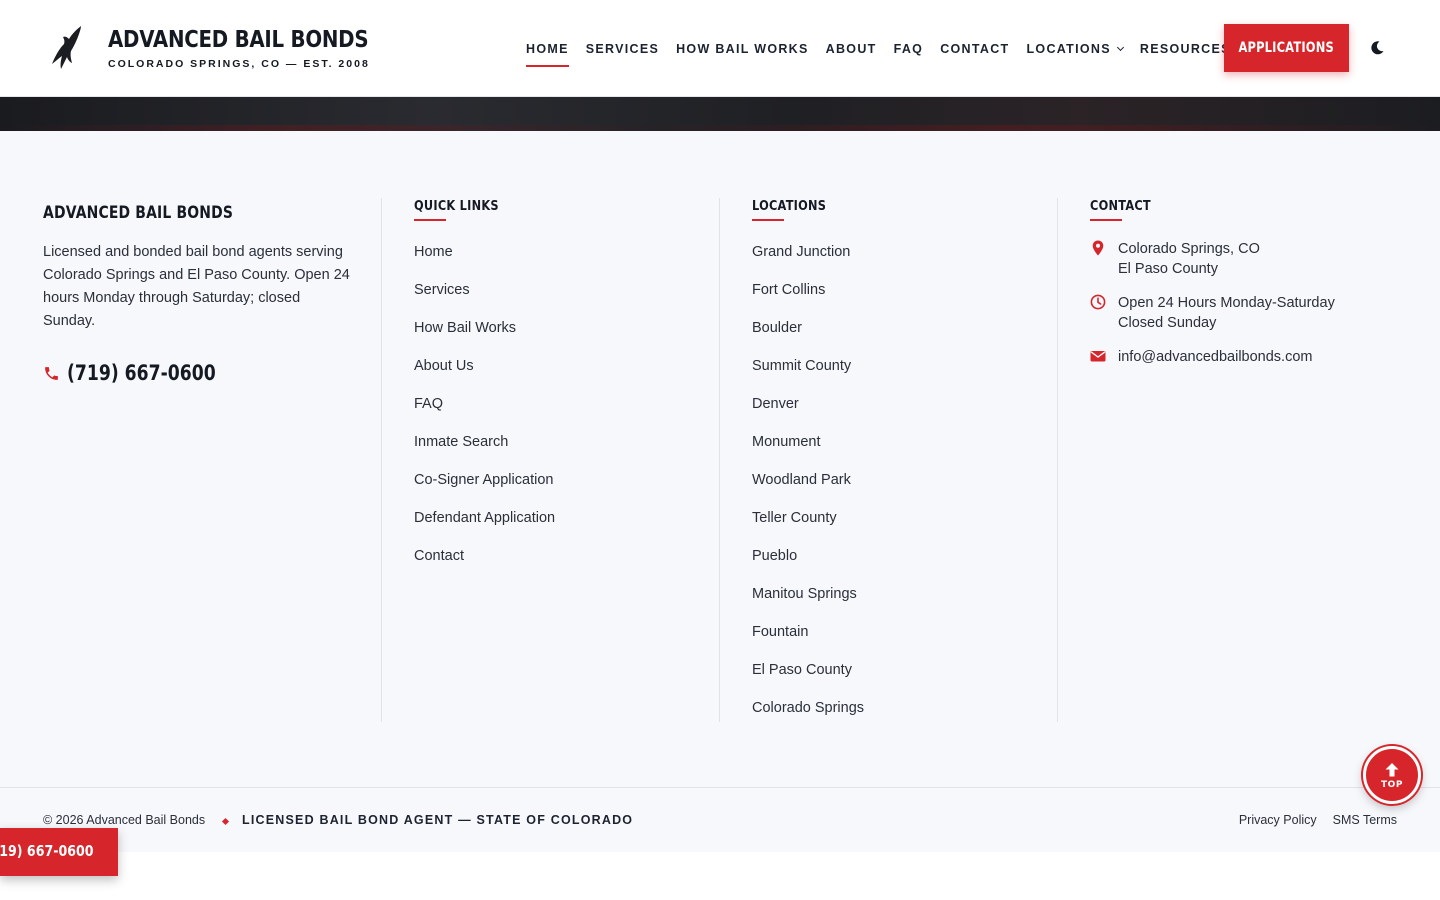 This screenshot has width=1440, height=900. Describe the element at coordinates (442, 290) in the screenshot. I see `footer-link-services: Services` at that location.